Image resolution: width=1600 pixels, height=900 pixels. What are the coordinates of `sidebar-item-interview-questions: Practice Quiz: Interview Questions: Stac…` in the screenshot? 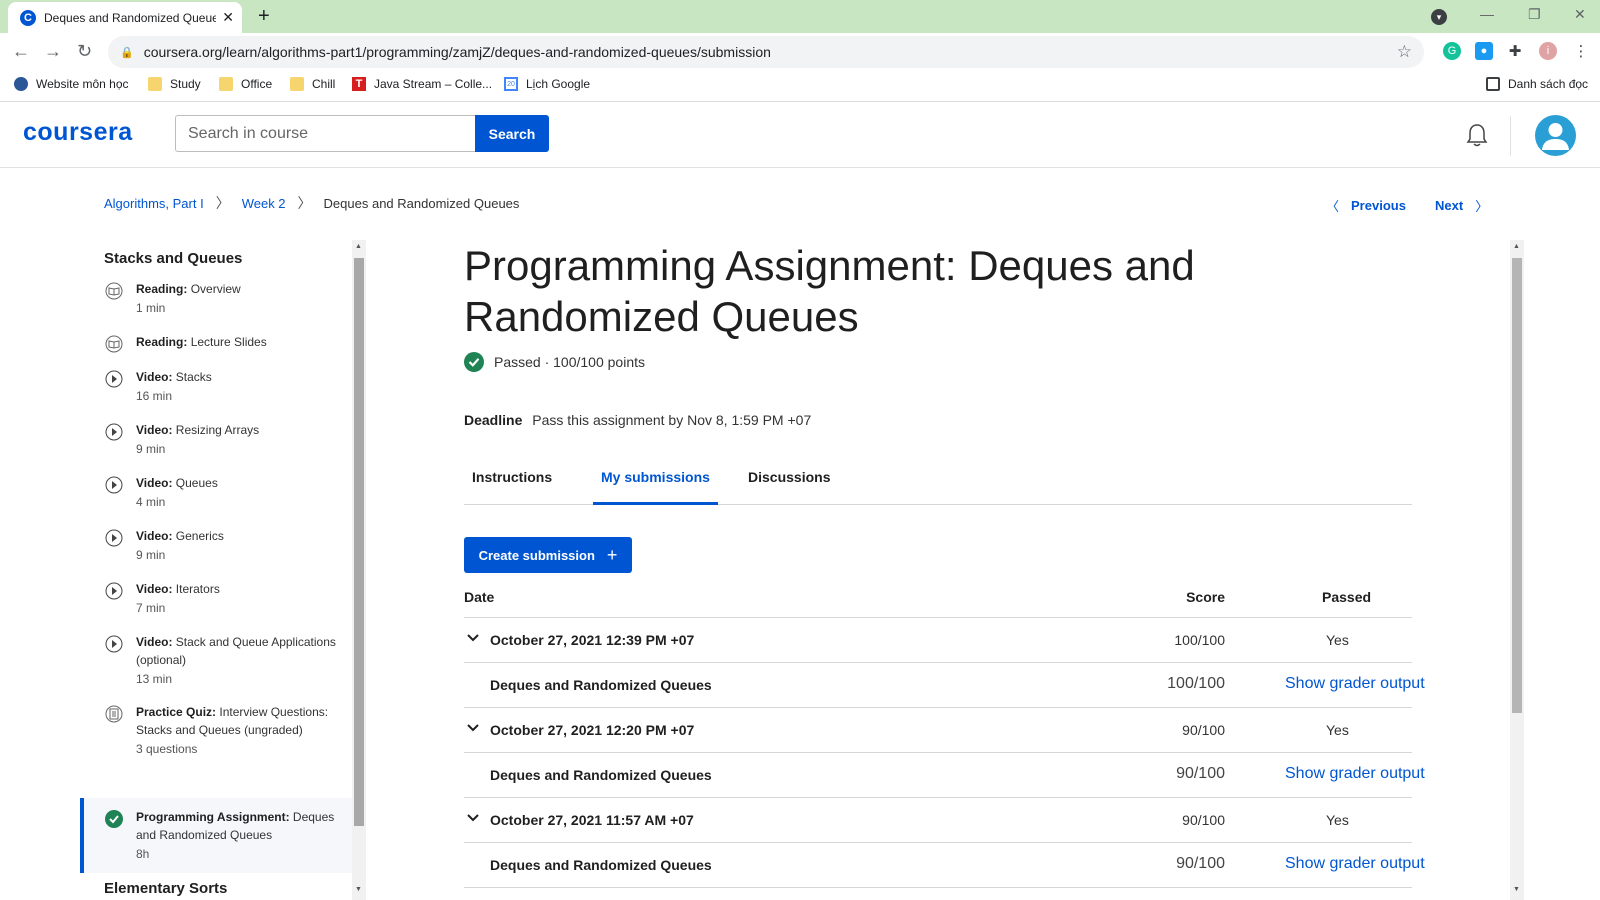 It's located at (216, 743).